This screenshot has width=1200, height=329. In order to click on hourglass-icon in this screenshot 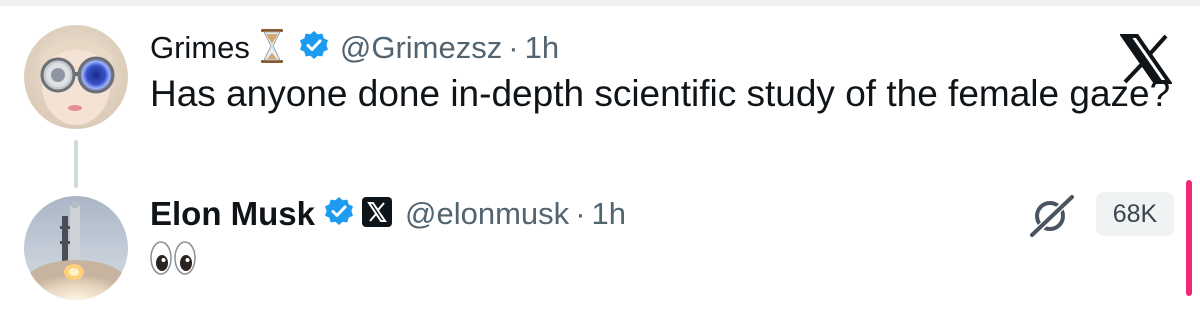, I will do `click(272, 48)`.